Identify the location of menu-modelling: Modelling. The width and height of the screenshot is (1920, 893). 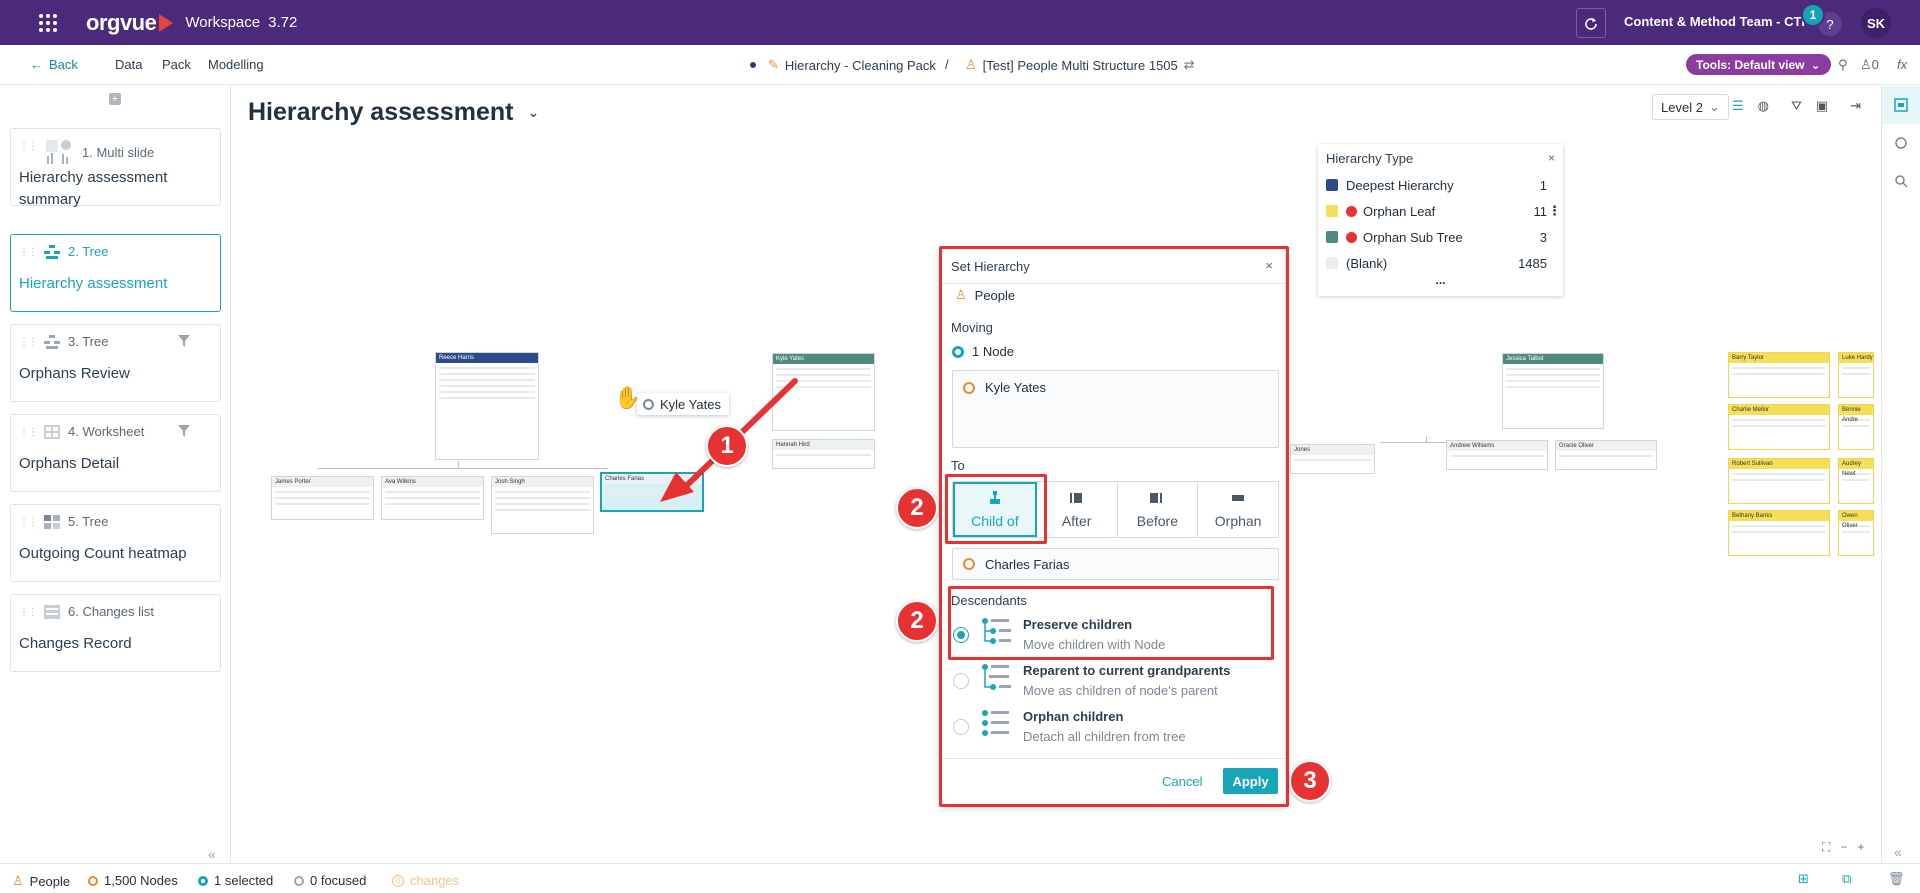
(236, 64).